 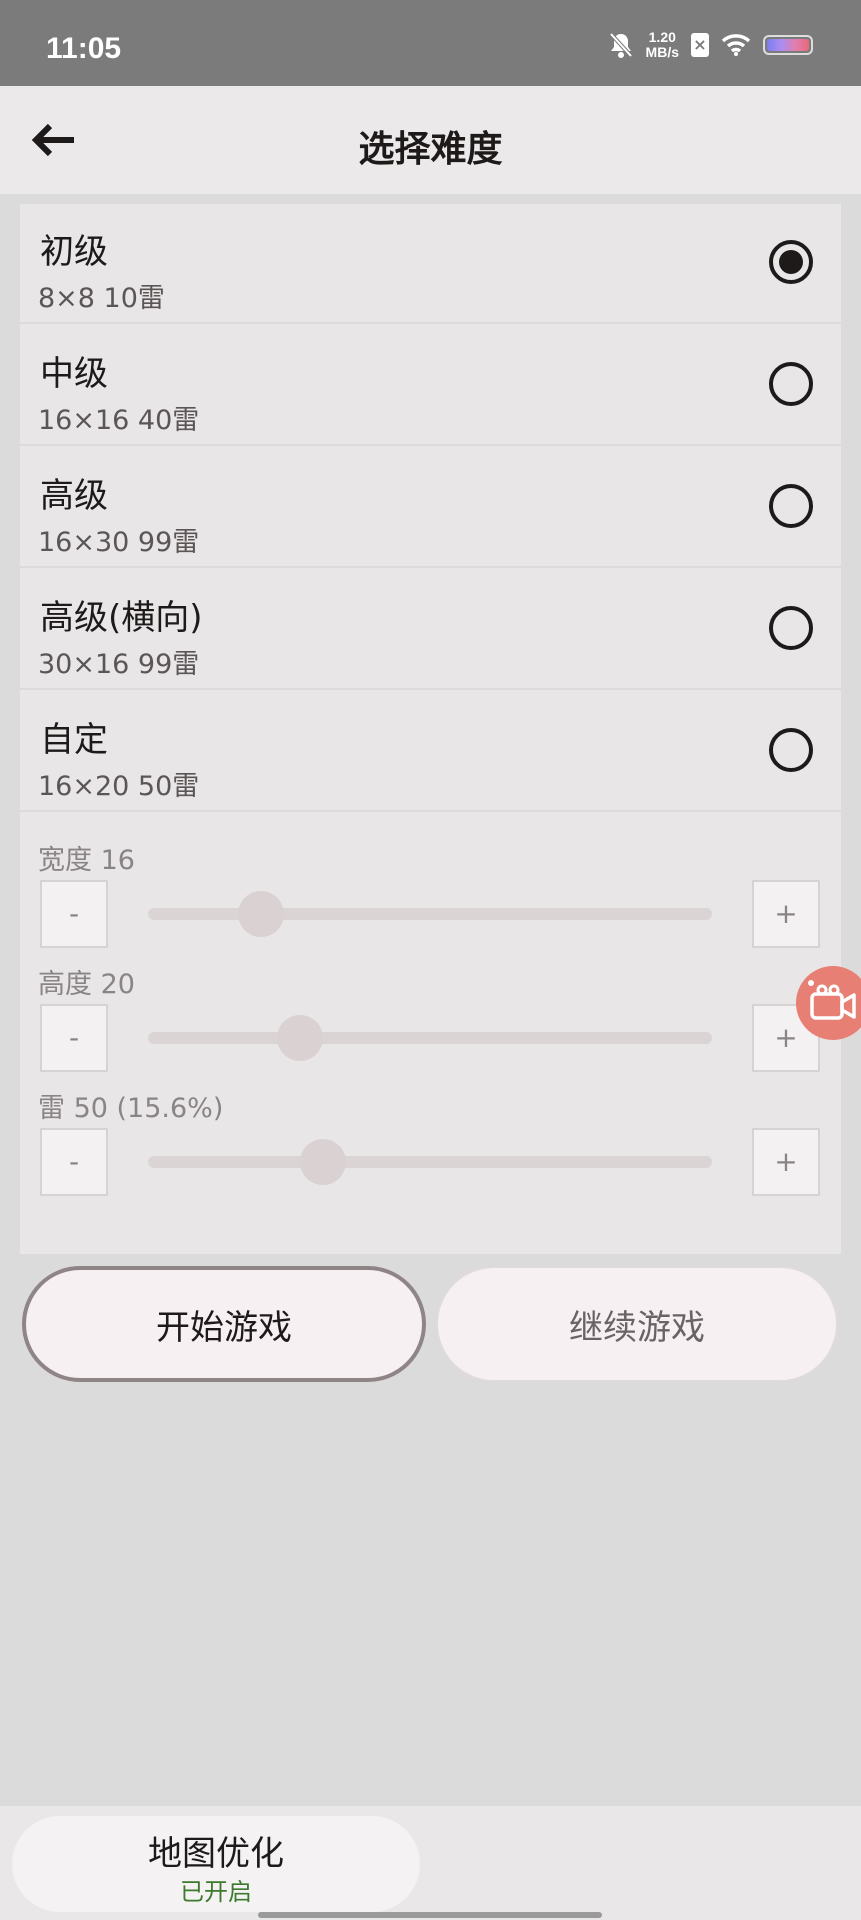 What do you see at coordinates (322, 1162) in the screenshot?
I see `mines-slider-thumb` at bounding box center [322, 1162].